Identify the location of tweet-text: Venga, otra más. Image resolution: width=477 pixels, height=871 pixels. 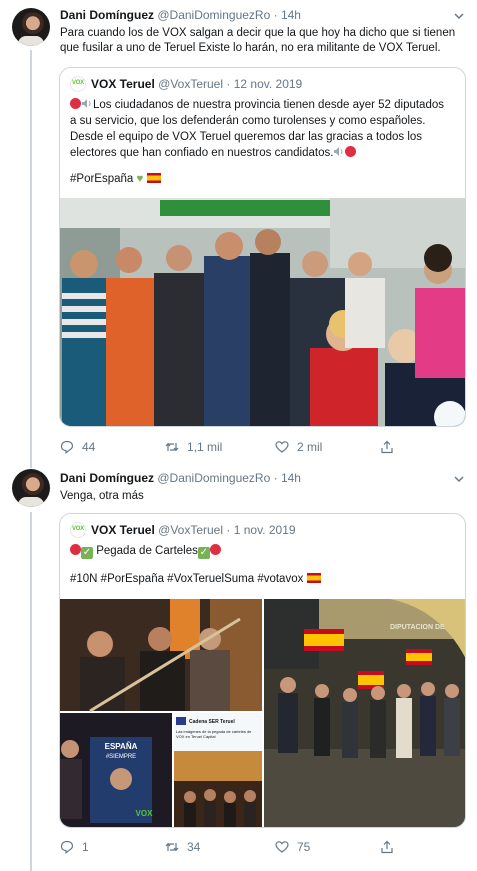
(102, 496).